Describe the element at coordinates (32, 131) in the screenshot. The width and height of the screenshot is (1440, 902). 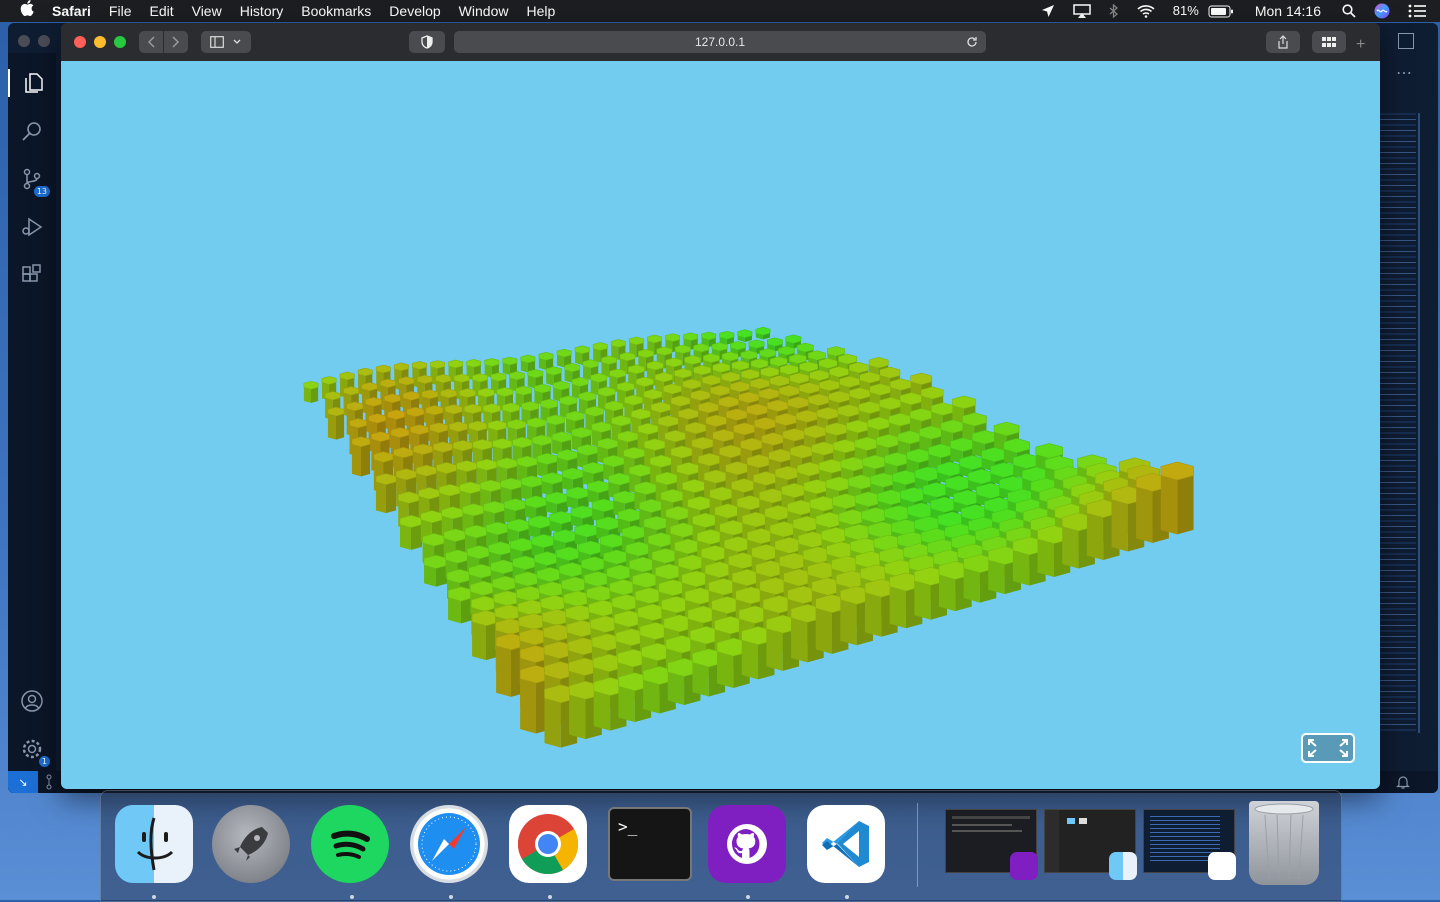
I see `search-icon` at that location.